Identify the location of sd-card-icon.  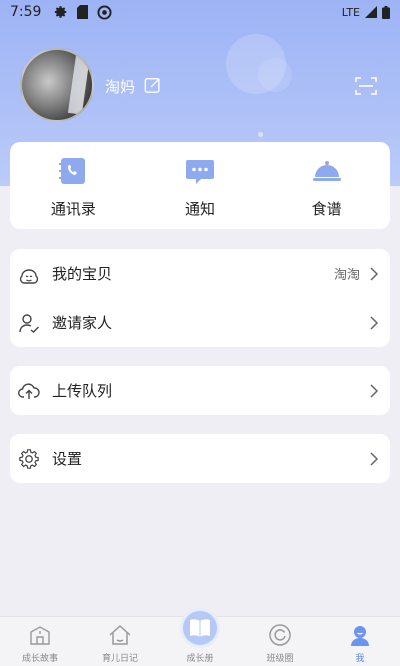
(83, 12).